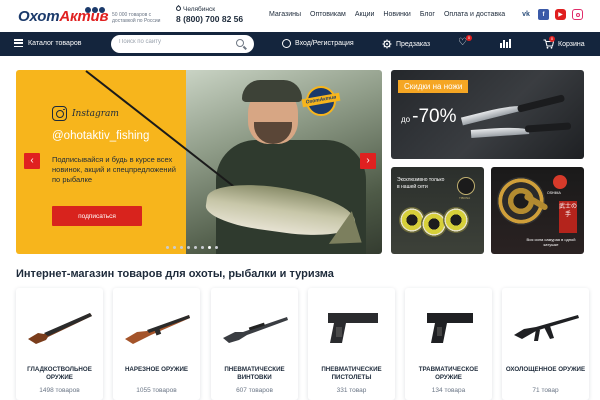  What do you see at coordinates (324, 43) in the screenshot?
I see `login-label: Вход/Регистрация` at bounding box center [324, 43].